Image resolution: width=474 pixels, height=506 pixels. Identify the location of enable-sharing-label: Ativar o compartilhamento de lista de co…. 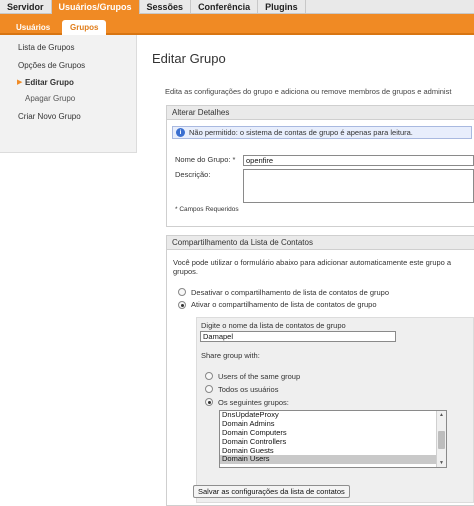
(284, 304).